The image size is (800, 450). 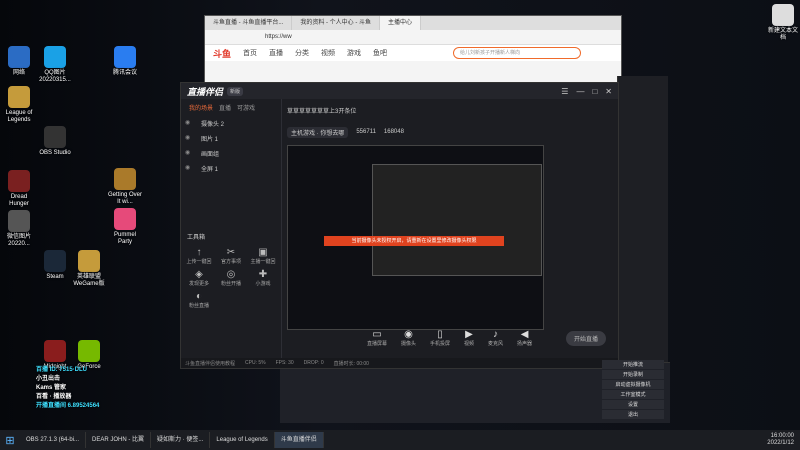 I want to click on network-icon: 网络, so click(x=19, y=61).